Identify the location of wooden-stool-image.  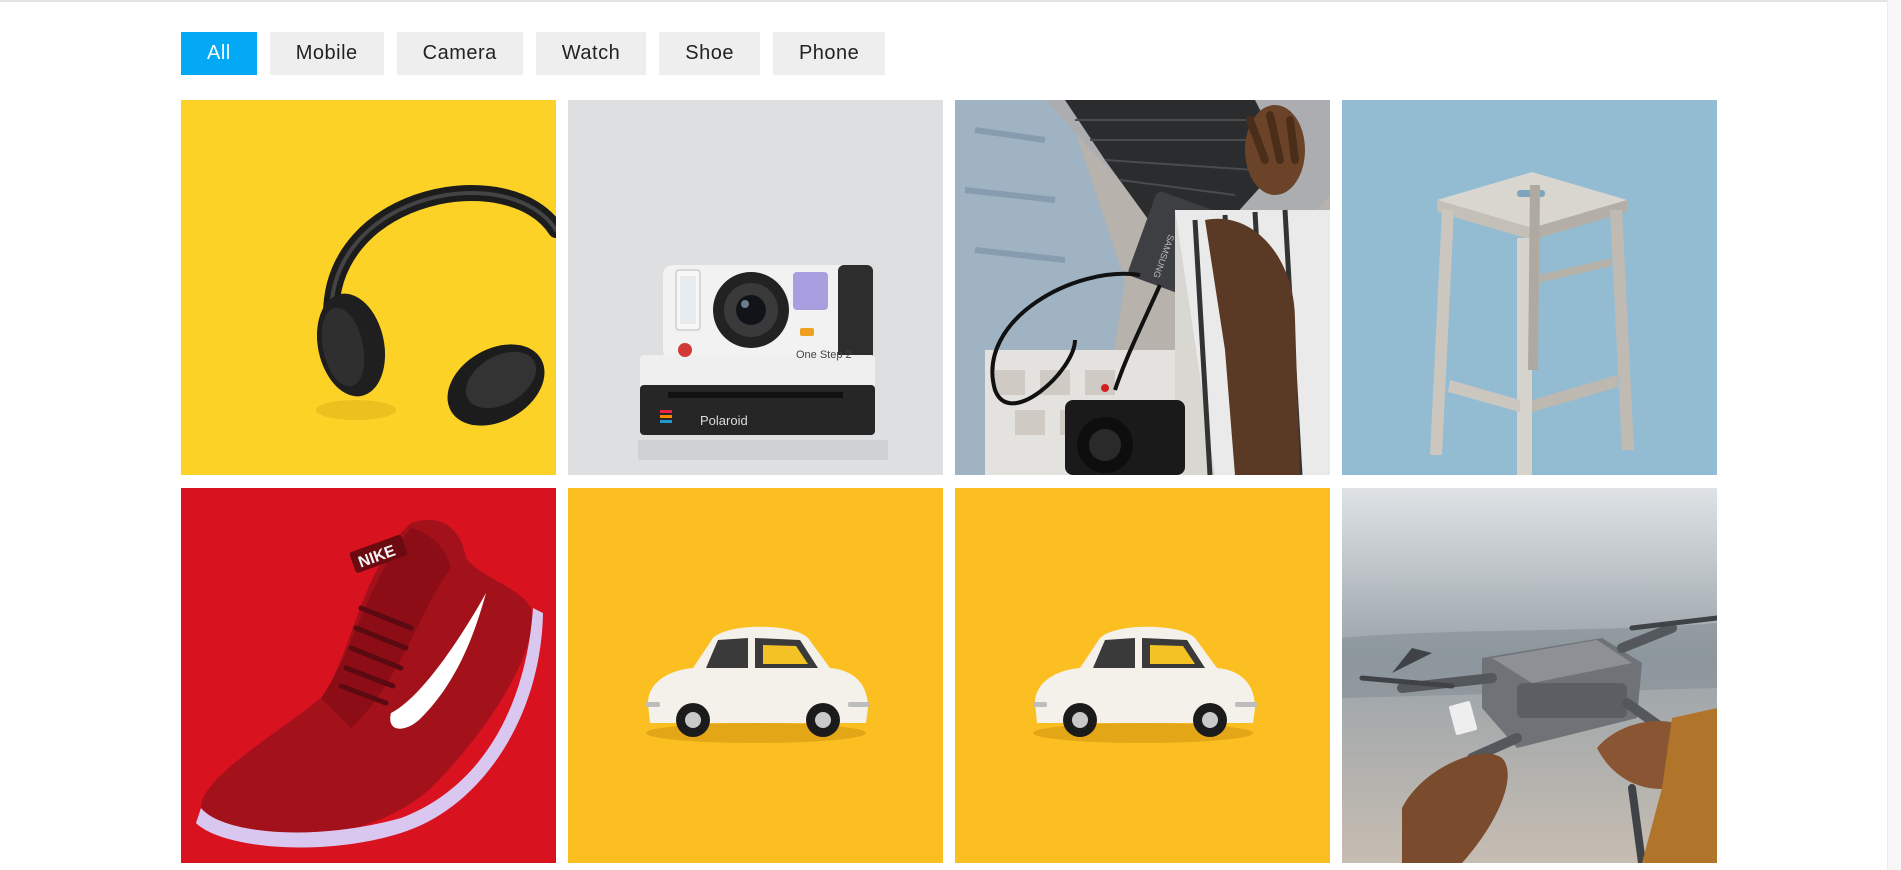
(1529, 287).